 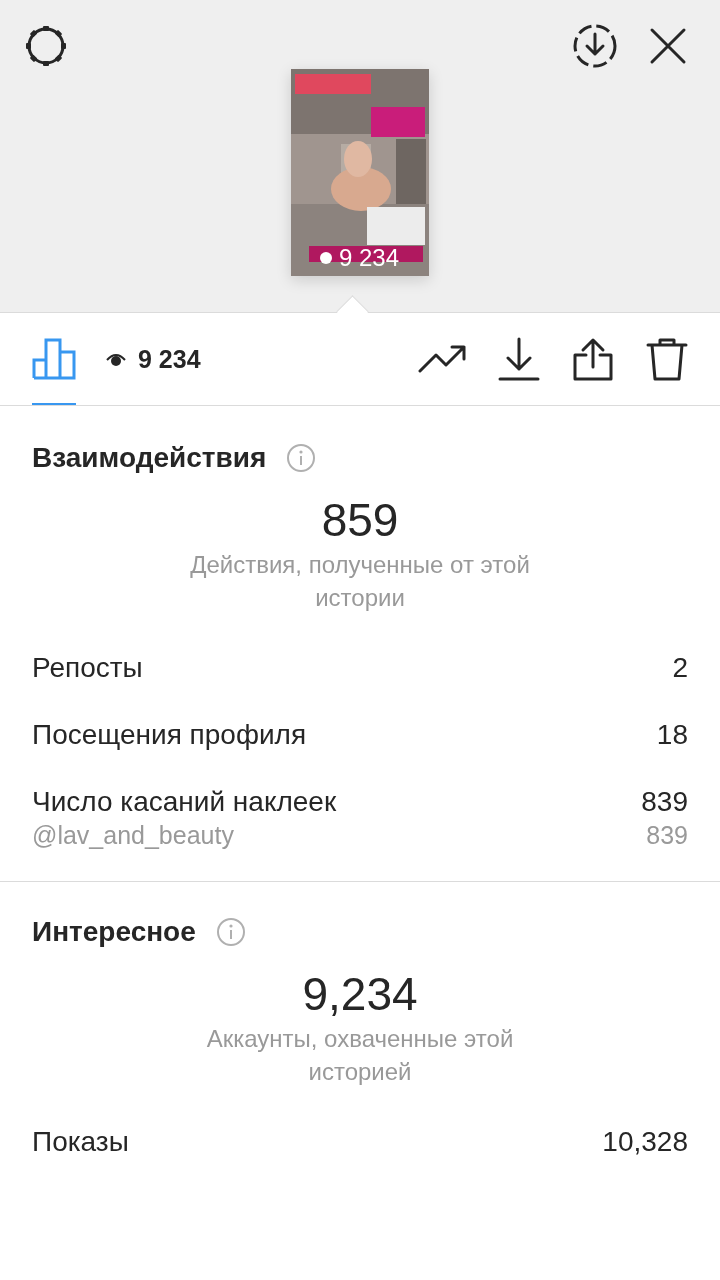 I want to click on metric-label: Репосты, so click(x=87, y=667).